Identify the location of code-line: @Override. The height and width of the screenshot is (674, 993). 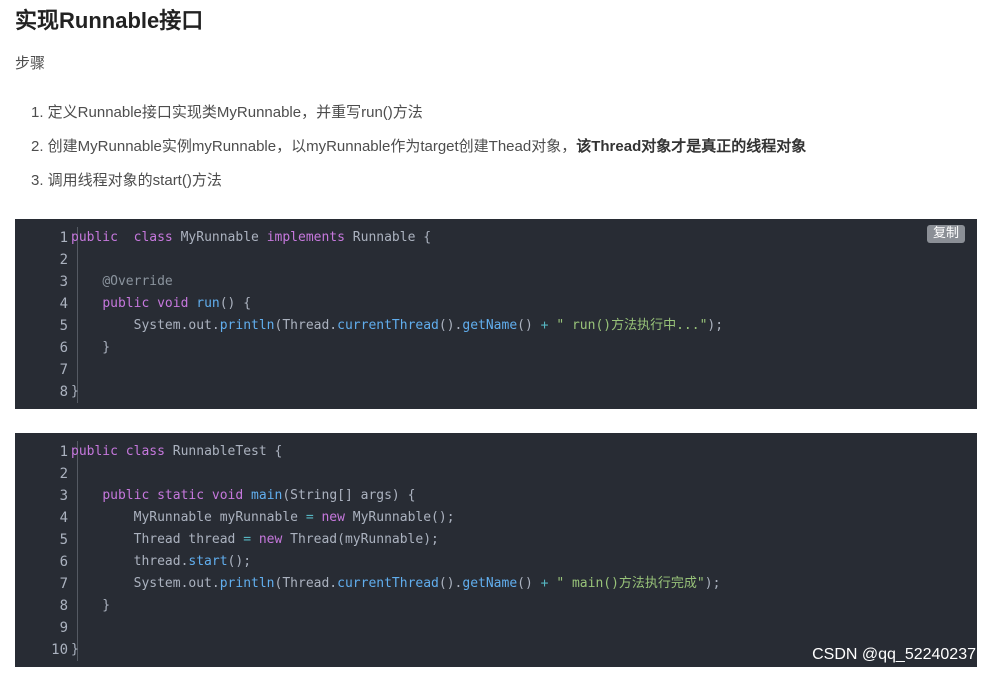
(397, 282).